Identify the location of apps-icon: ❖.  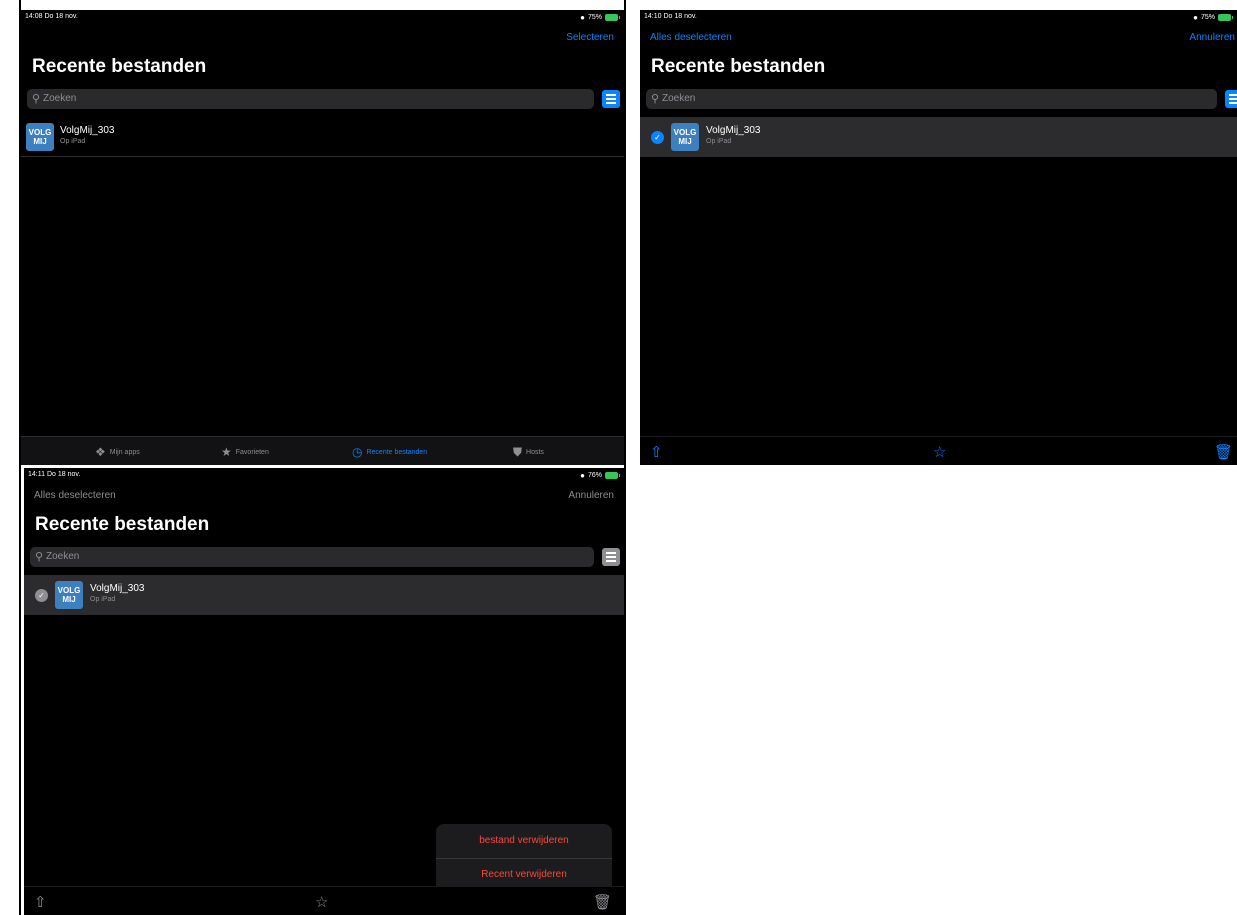
(100, 452).